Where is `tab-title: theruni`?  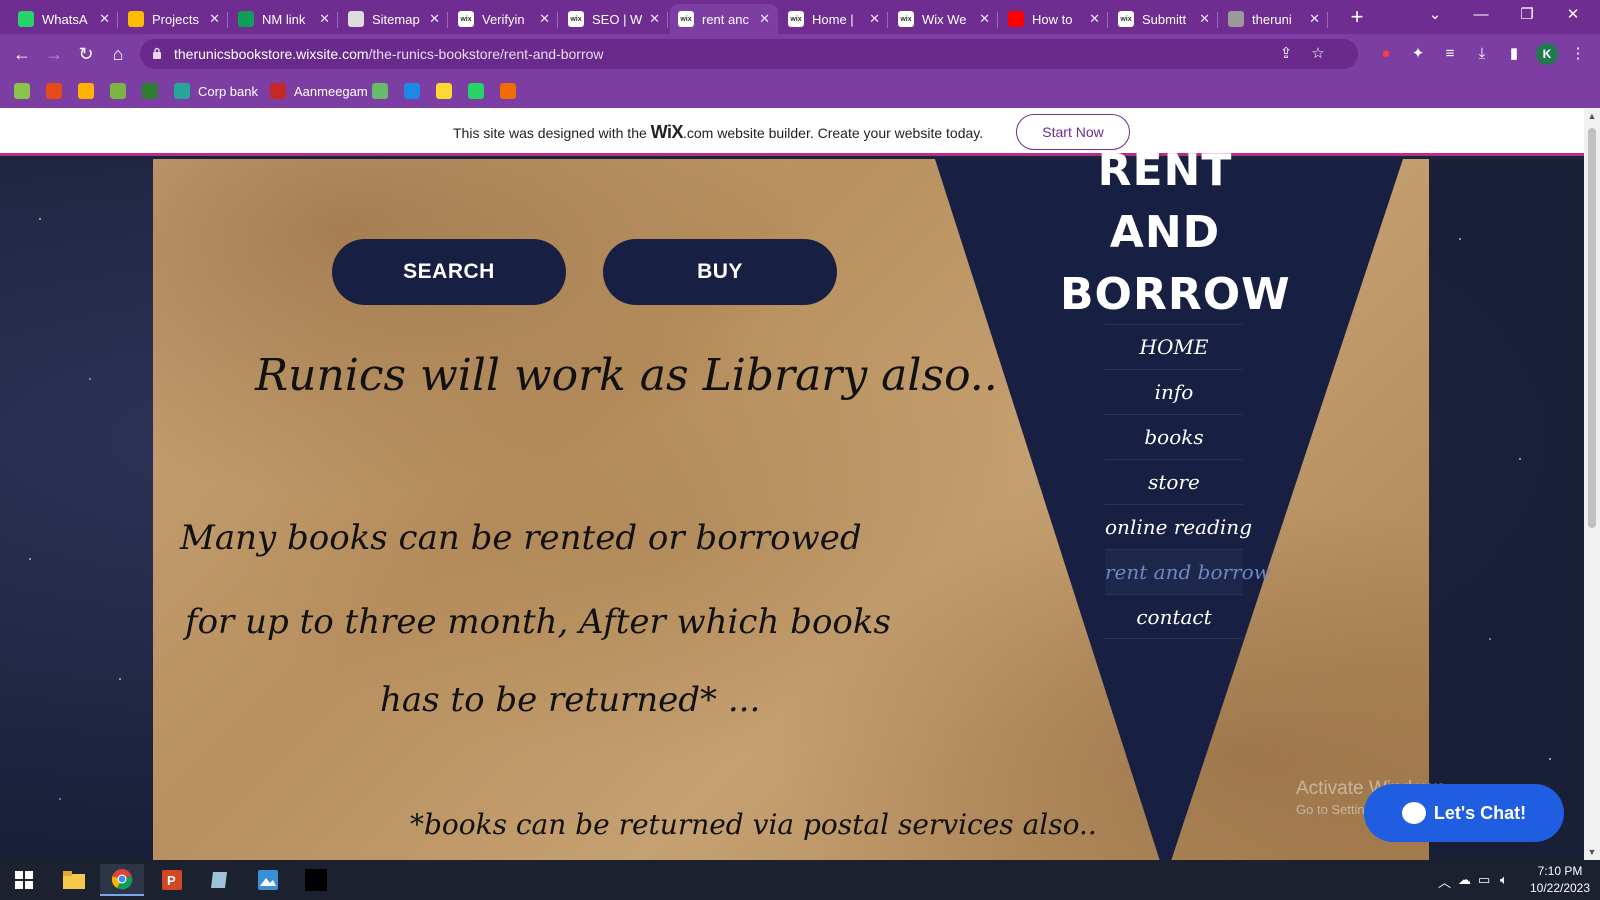
tab-title: theruni is located at coordinates (1272, 19).